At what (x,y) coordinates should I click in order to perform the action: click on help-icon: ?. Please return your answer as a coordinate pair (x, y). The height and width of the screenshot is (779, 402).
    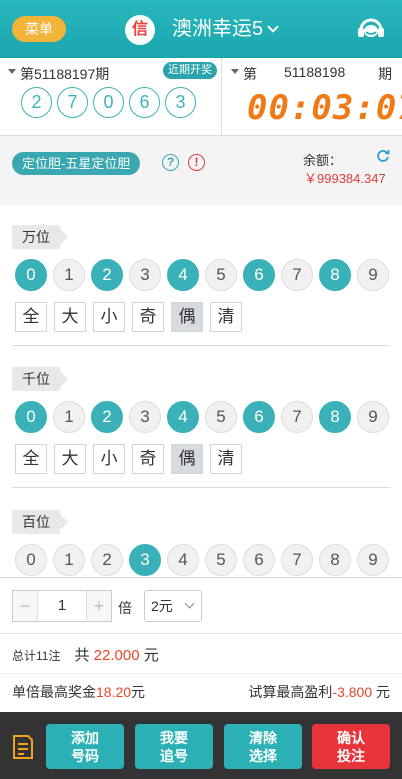
    Looking at the image, I should click on (170, 162).